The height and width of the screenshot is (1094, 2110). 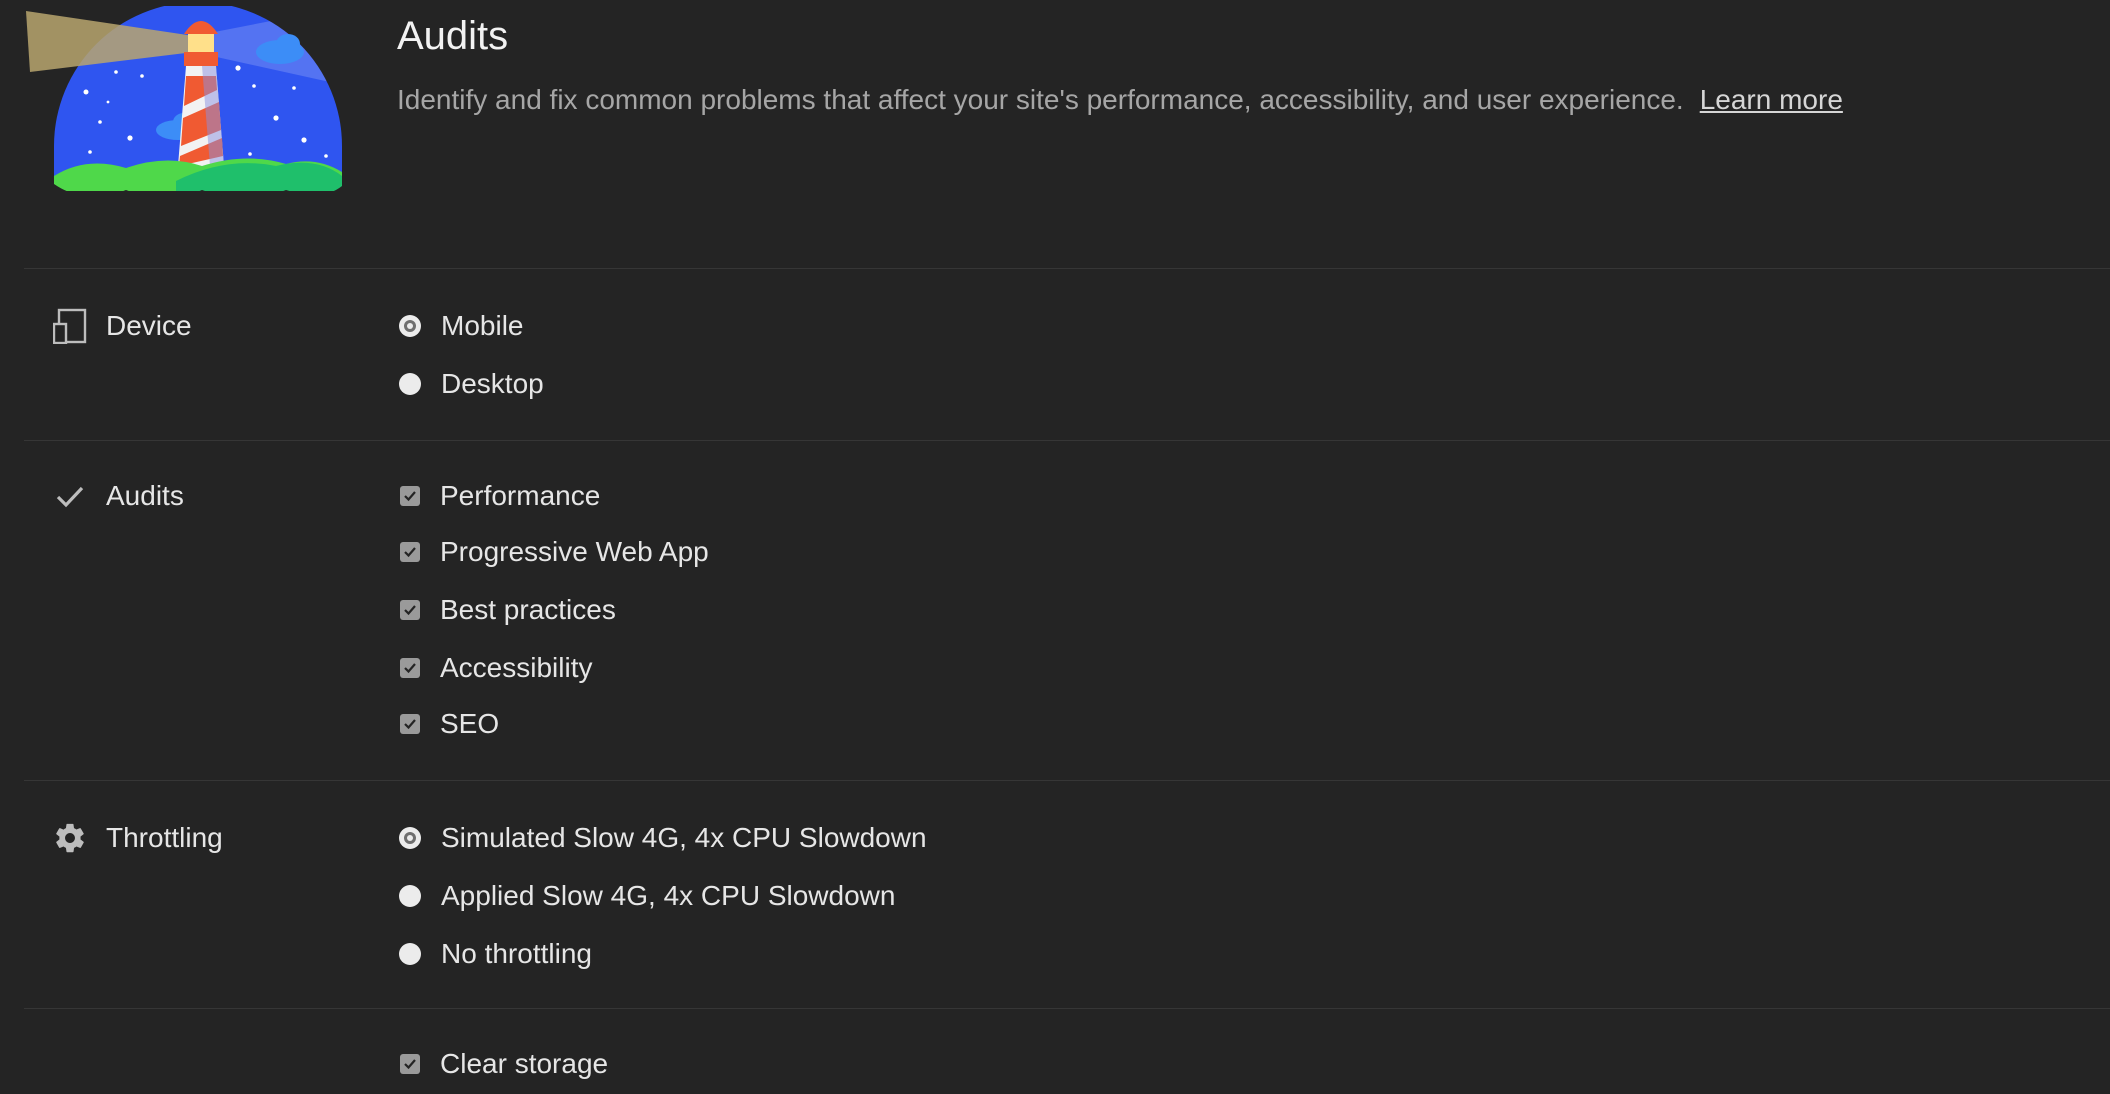 I want to click on section-label-text: Audits, so click(x=145, y=495).